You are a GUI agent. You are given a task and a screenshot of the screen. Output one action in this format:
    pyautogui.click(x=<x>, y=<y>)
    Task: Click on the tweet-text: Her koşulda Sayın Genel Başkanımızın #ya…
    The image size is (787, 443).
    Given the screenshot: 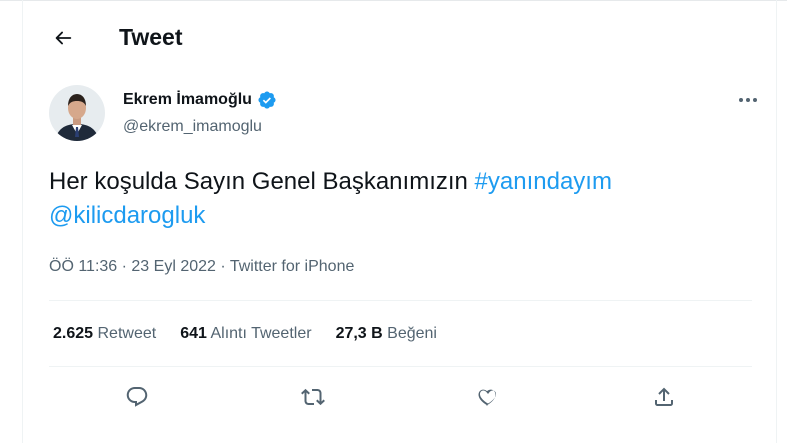 What is the action you would take?
    pyautogui.click(x=399, y=199)
    